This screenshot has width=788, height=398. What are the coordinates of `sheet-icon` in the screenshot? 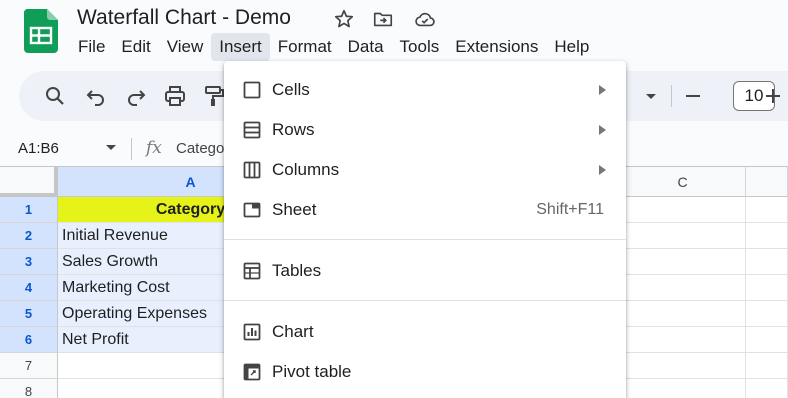 It's located at (252, 210).